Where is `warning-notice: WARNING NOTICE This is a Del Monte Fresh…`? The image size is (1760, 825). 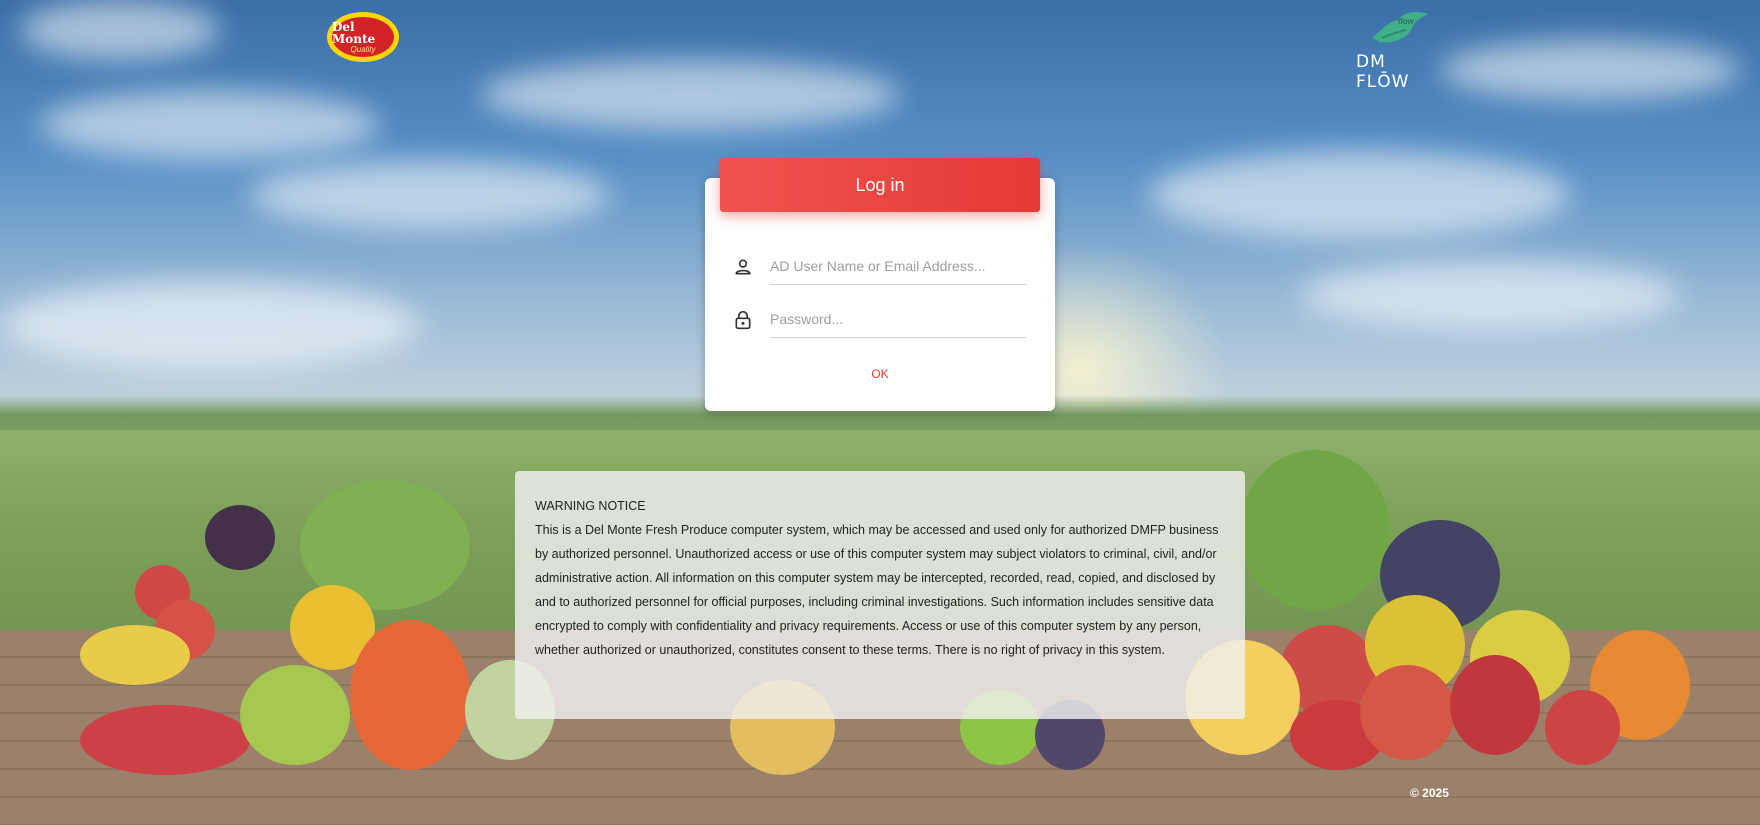 warning-notice: WARNING NOTICE This is a Del Monte Fresh… is located at coordinates (880, 595).